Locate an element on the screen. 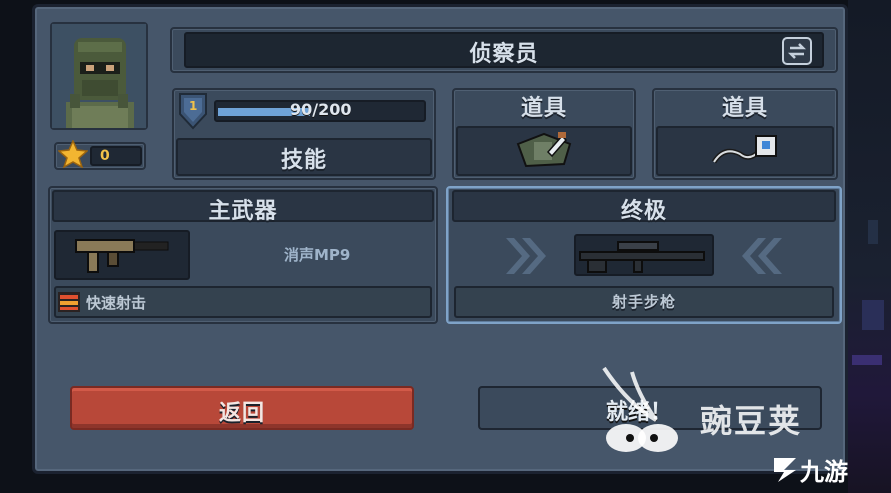 This screenshot has width=891, height=493. back-button: 返回 is located at coordinates (242, 408).